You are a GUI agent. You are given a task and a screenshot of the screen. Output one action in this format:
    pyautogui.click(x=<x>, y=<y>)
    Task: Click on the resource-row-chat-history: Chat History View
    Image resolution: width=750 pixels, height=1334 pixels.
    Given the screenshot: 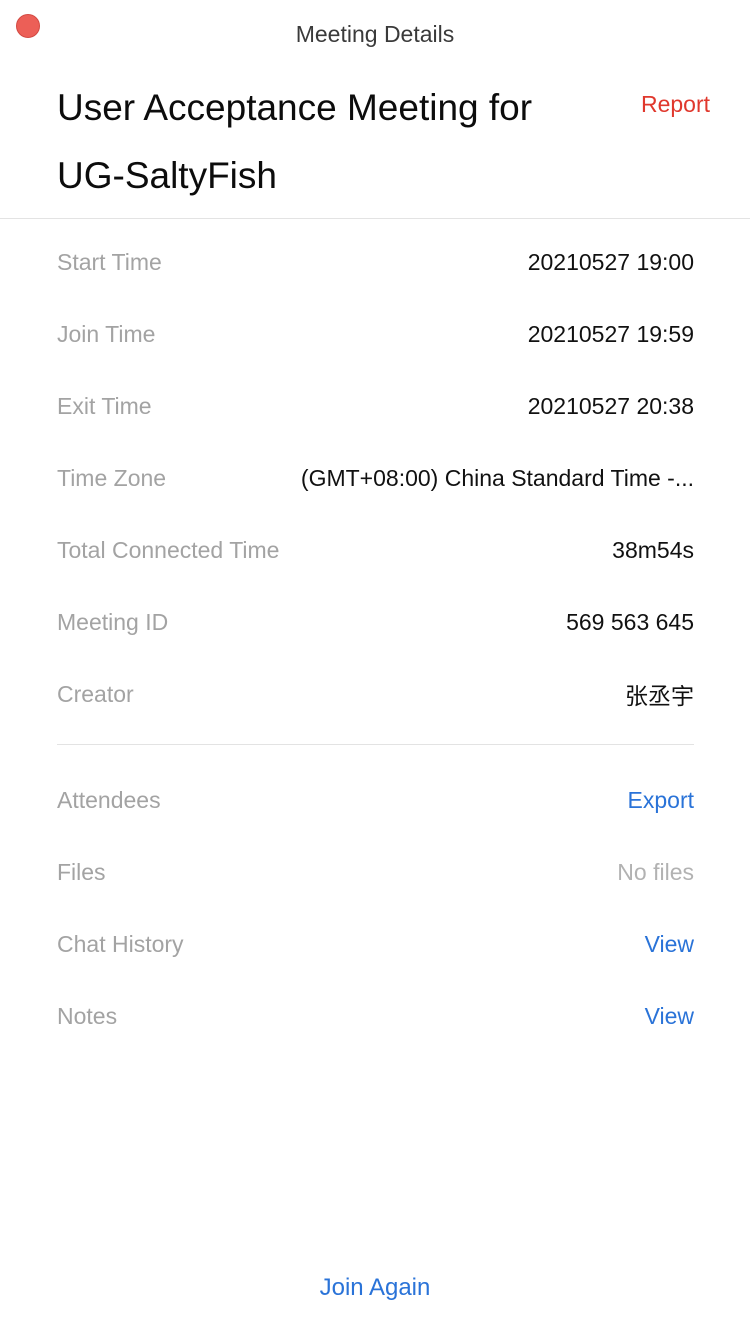 What is the action you would take?
    pyautogui.click(x=375, y=944)
    